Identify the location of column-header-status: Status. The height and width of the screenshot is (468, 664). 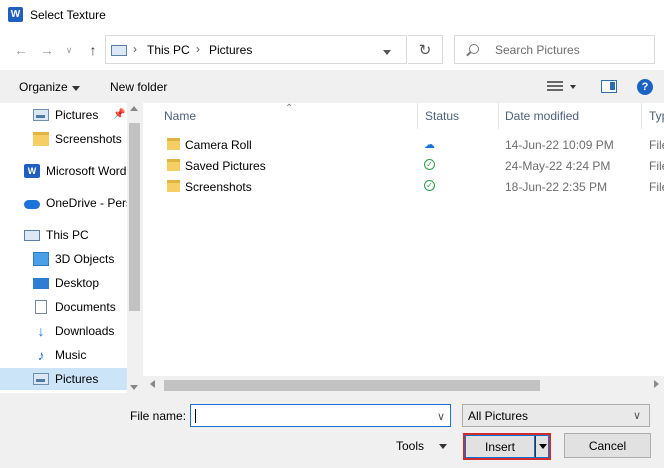
(442, 116).